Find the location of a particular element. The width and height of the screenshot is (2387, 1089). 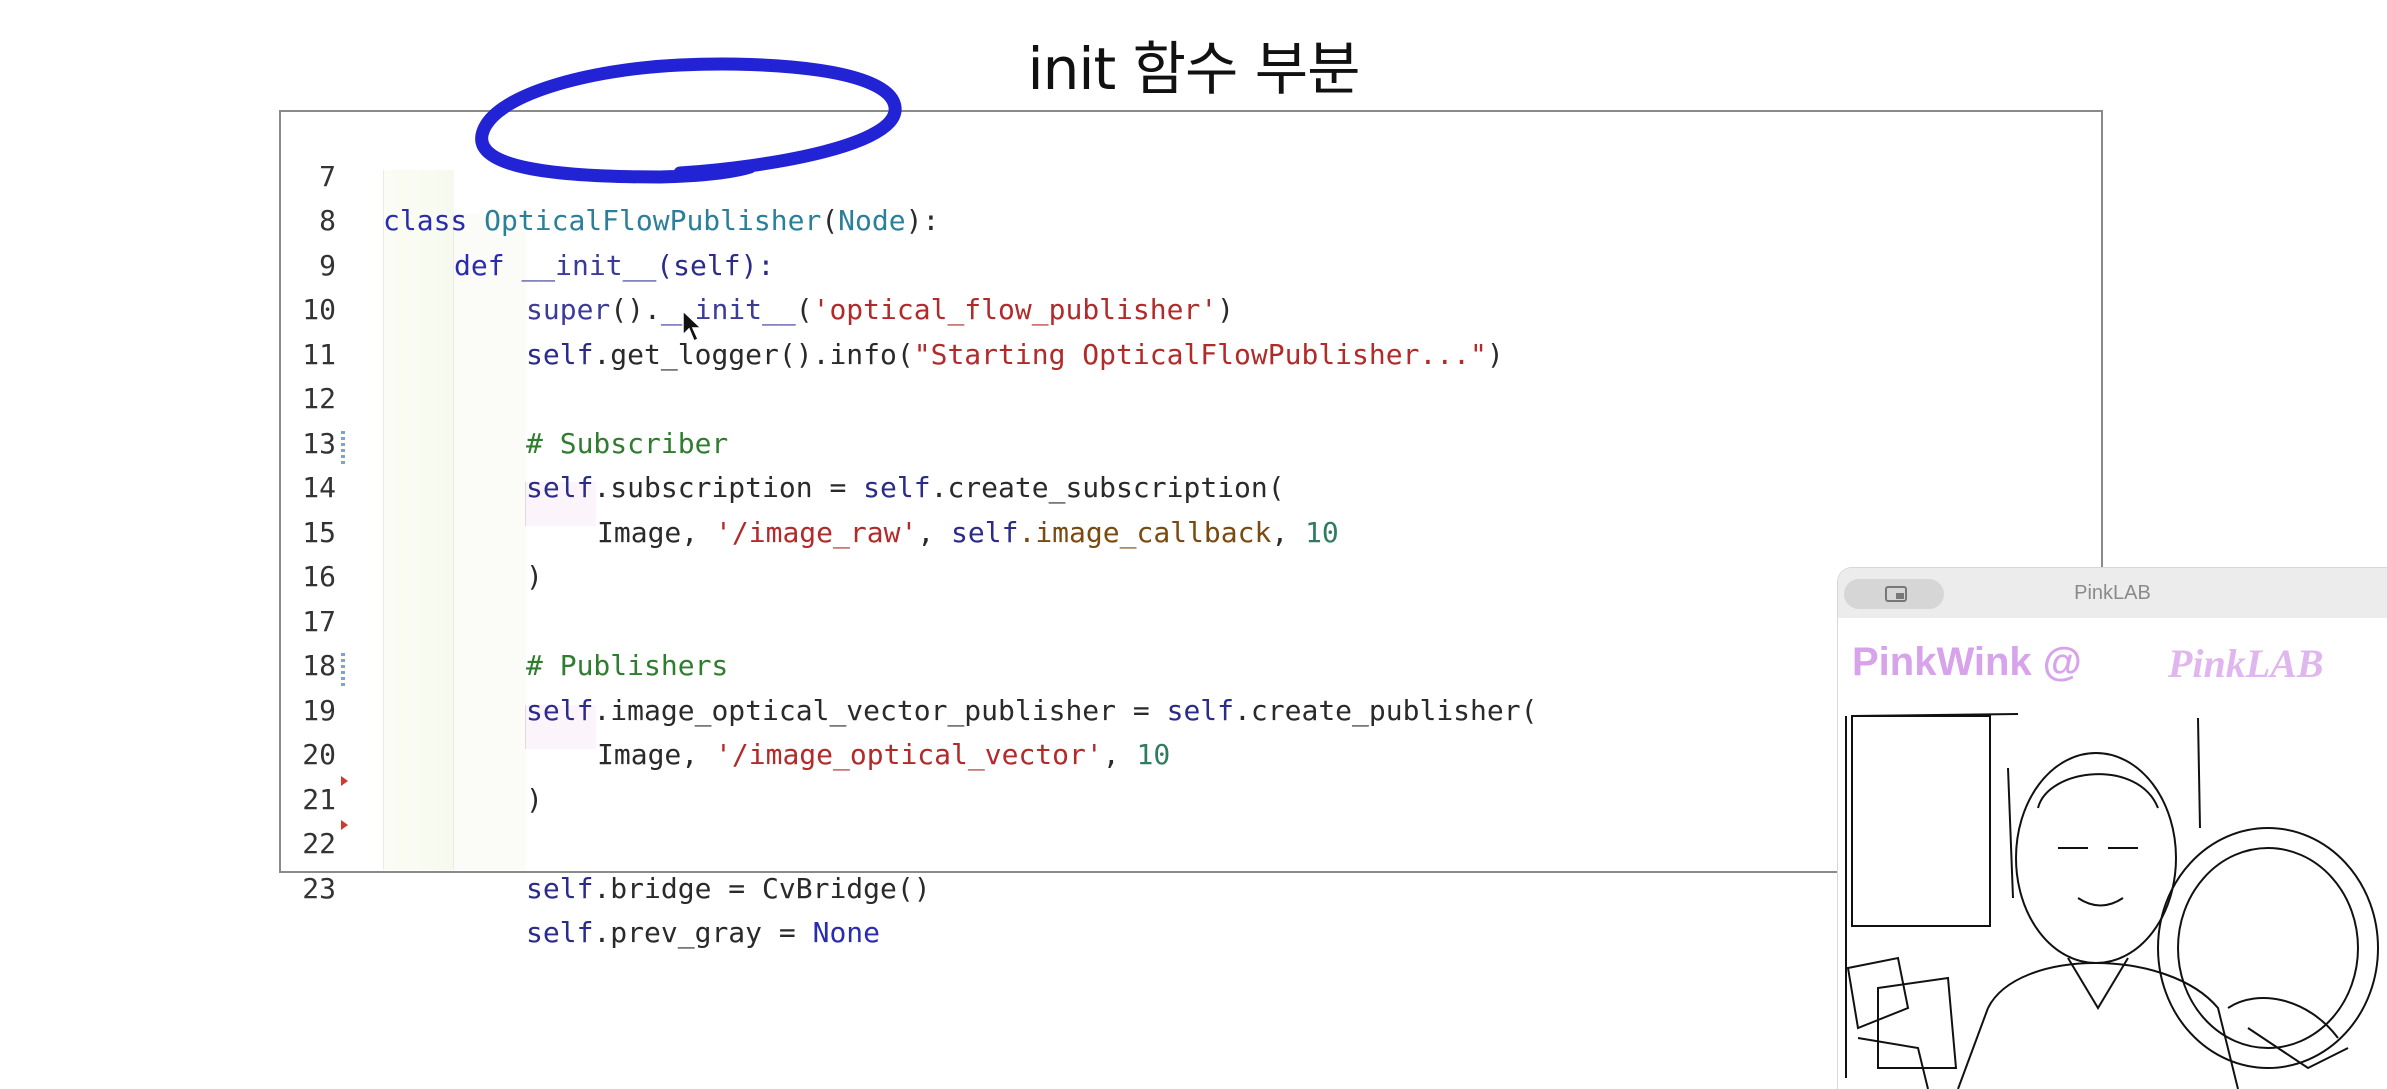

webcam-titlebar: PinkLAB is located at coordinates (2112, 593).